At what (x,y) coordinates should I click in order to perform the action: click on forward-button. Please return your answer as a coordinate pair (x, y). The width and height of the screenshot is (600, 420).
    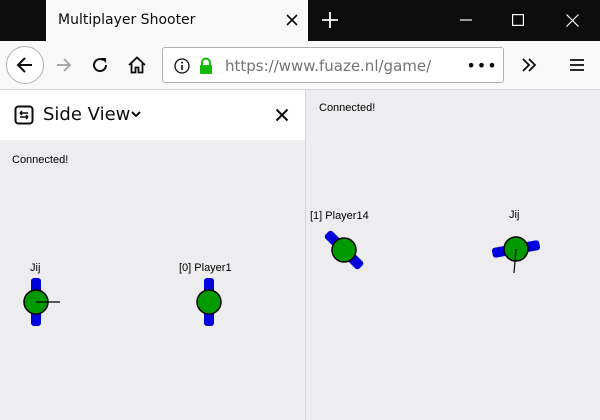
    Looking at the image, I should click on (64, 65).